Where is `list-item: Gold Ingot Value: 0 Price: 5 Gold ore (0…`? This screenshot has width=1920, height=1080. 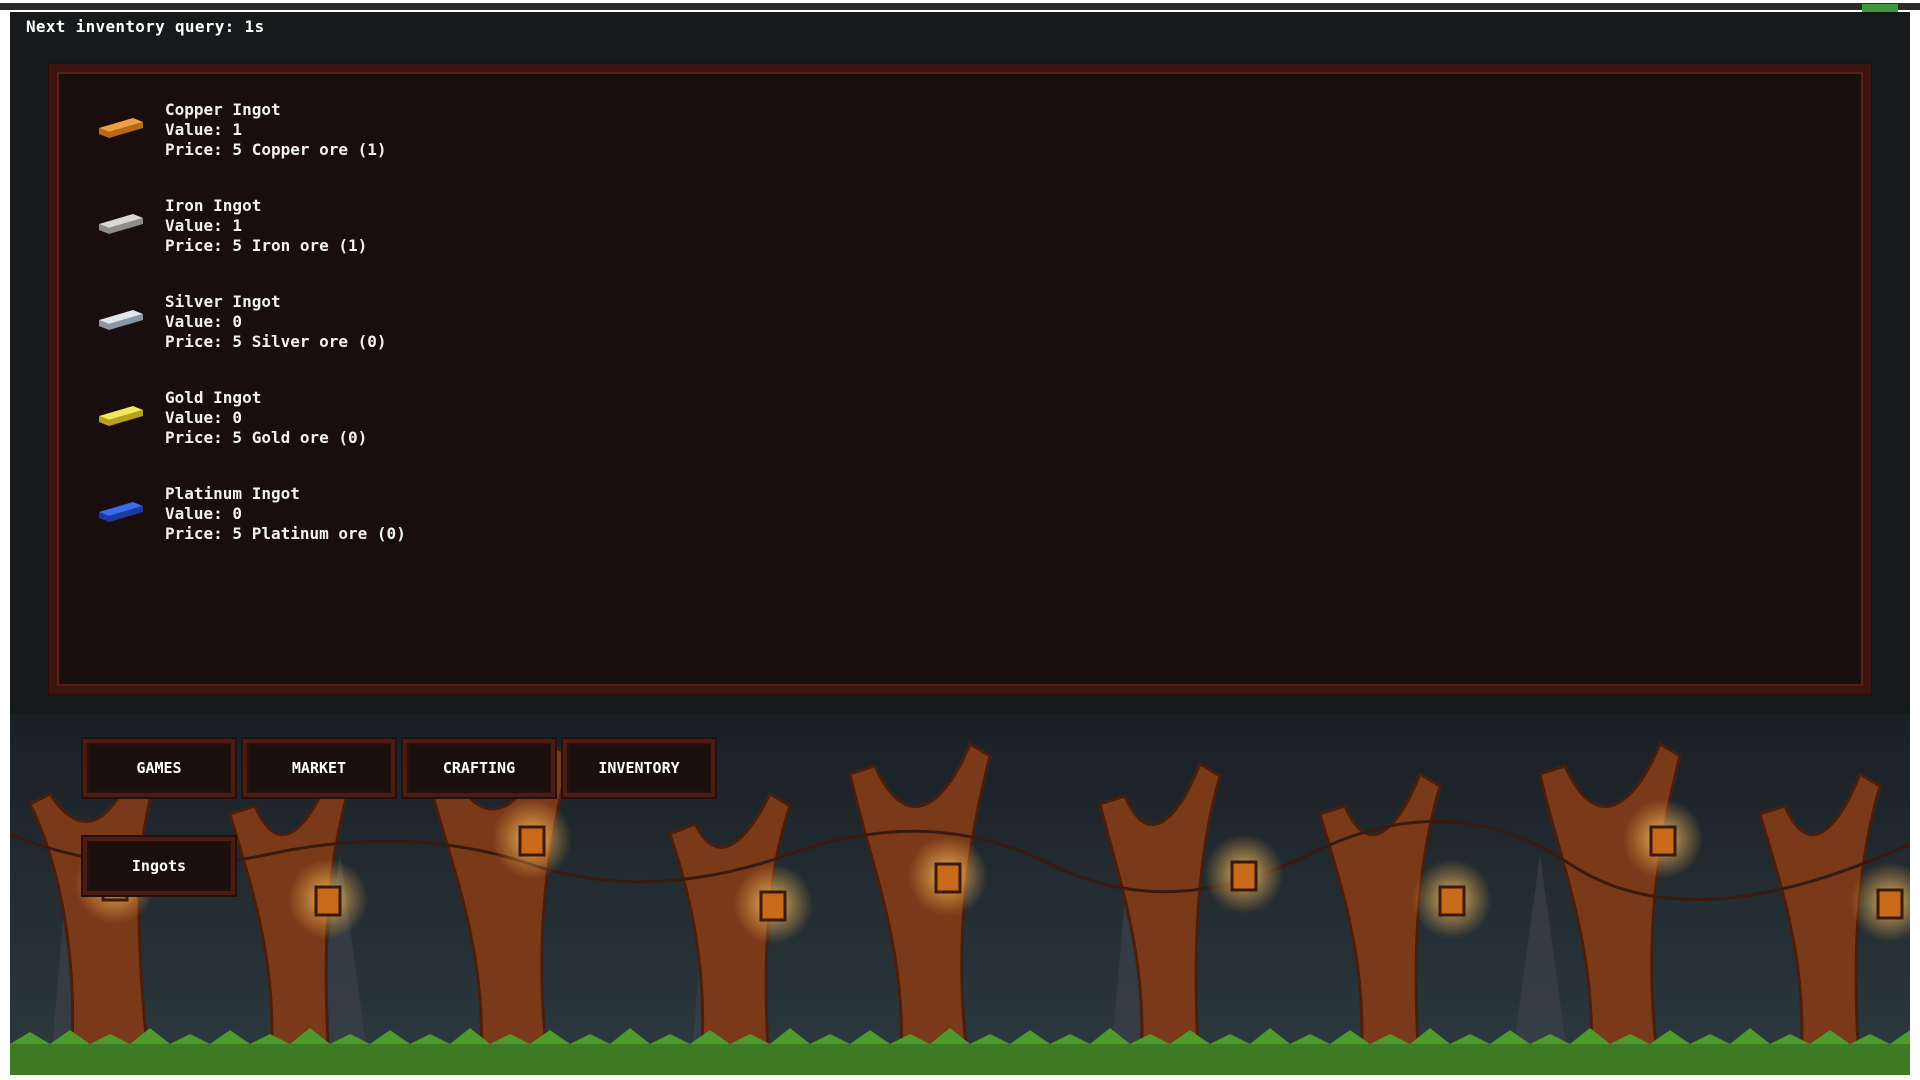
list-item: Gold Ingot Value: 0 Price: 5 Gold ore (0… is located at coordinates (397, 423).